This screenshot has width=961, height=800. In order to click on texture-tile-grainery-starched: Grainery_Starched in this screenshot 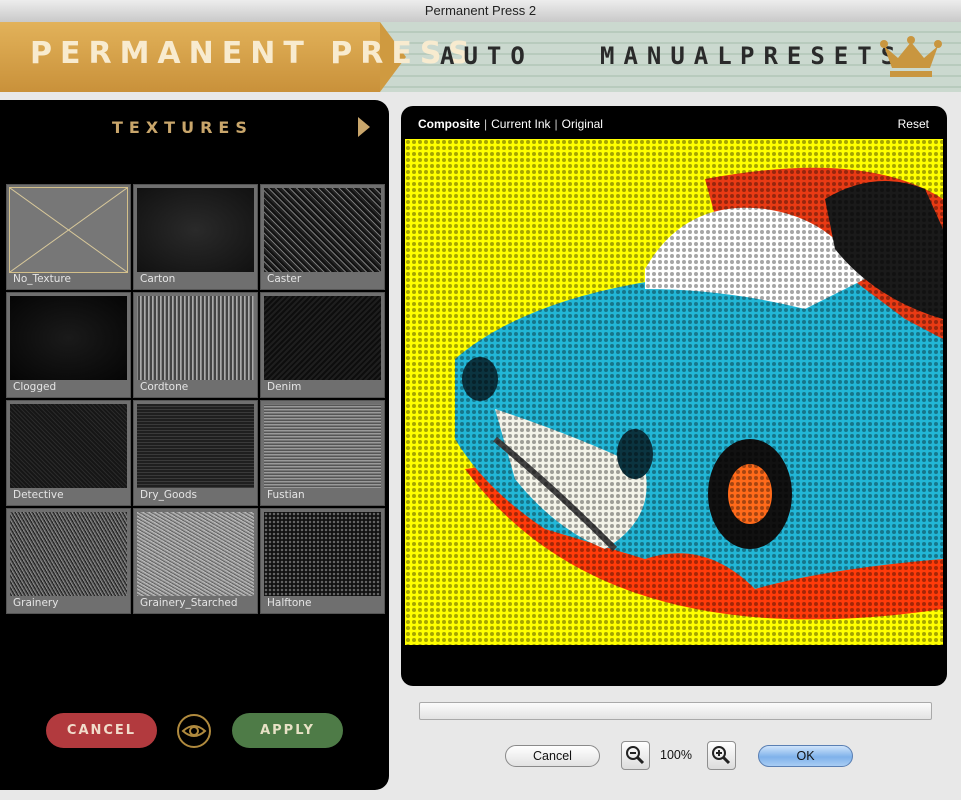, I will do `click(195, 561)`.